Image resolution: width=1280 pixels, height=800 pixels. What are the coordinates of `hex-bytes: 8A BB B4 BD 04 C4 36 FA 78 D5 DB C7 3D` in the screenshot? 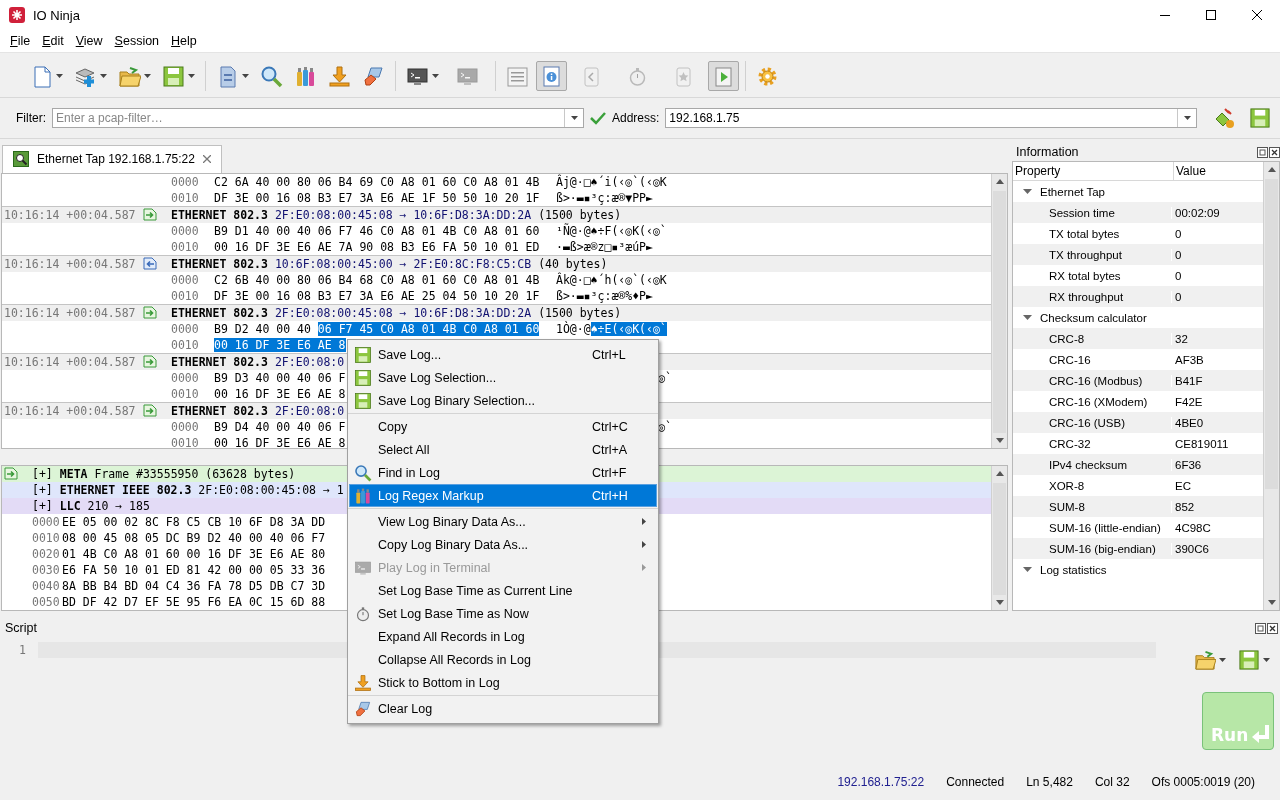 It's located at (194, 585).